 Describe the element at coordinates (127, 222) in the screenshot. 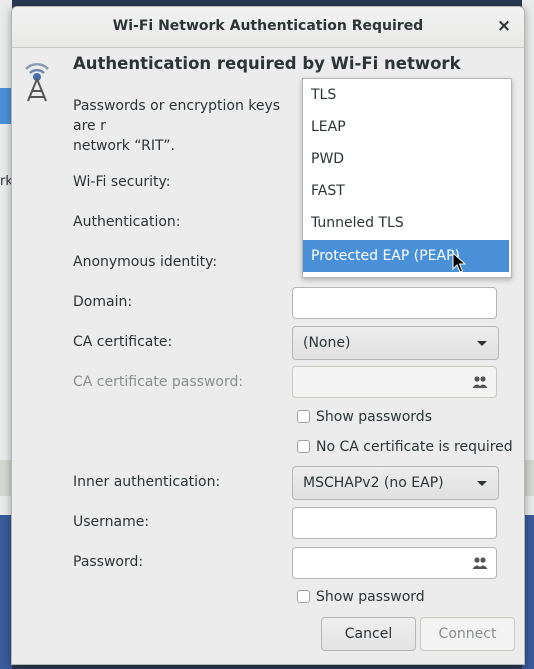

I see `authentication-label: Authentication:` at that location.